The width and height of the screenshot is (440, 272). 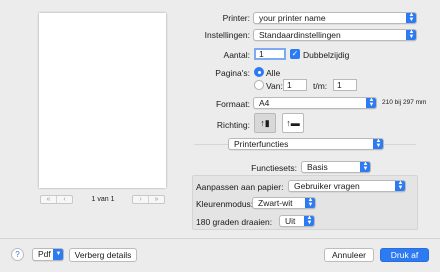 I want to click on color-mode-select: Zwart-wit ▲ ▼, so click(x=284, y=203).